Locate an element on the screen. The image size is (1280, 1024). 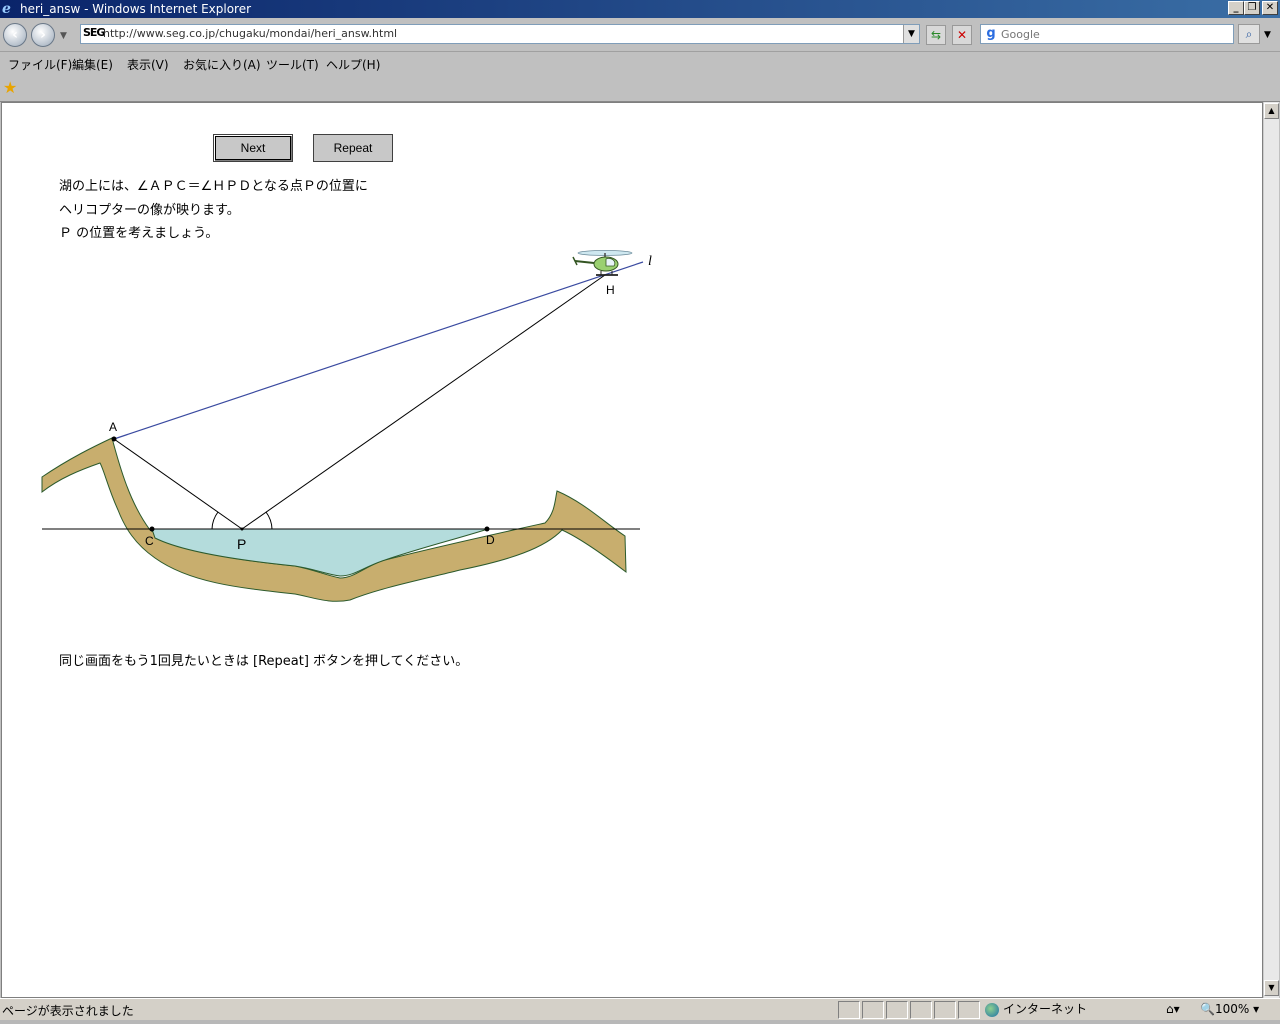
status-bar: ページが表示されました インターネット ⌂▾ 🔍100% ▾ is located at coordinates (640, 1009).